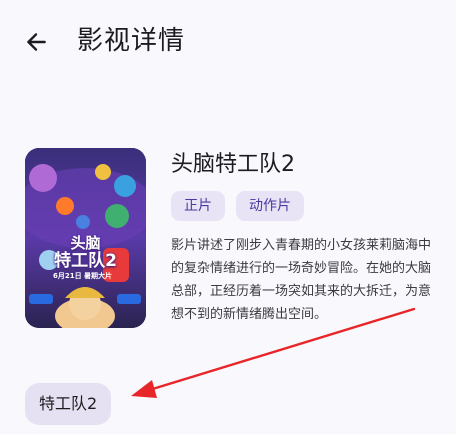 Image resolution: width=456 pixels, height=434 pixels. Describe the element at coordinates (233, 164) in the screenshot. I see `movie-title: 头脑特工队2` at that location.